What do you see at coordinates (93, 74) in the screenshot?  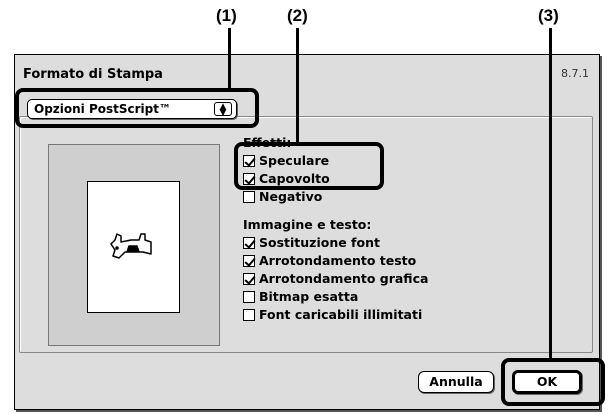 I see `dialog-title: Formato di Stampa` at bounding box center [93, 74].